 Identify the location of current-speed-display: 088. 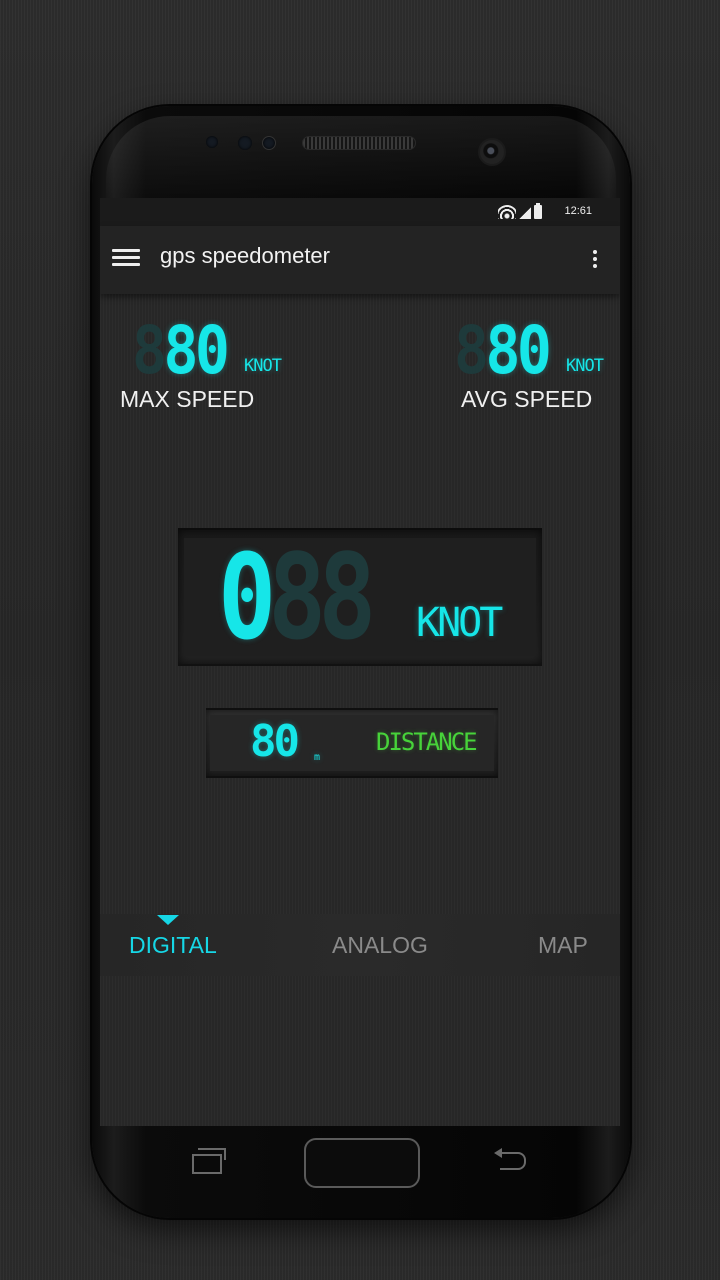
(297, 597).